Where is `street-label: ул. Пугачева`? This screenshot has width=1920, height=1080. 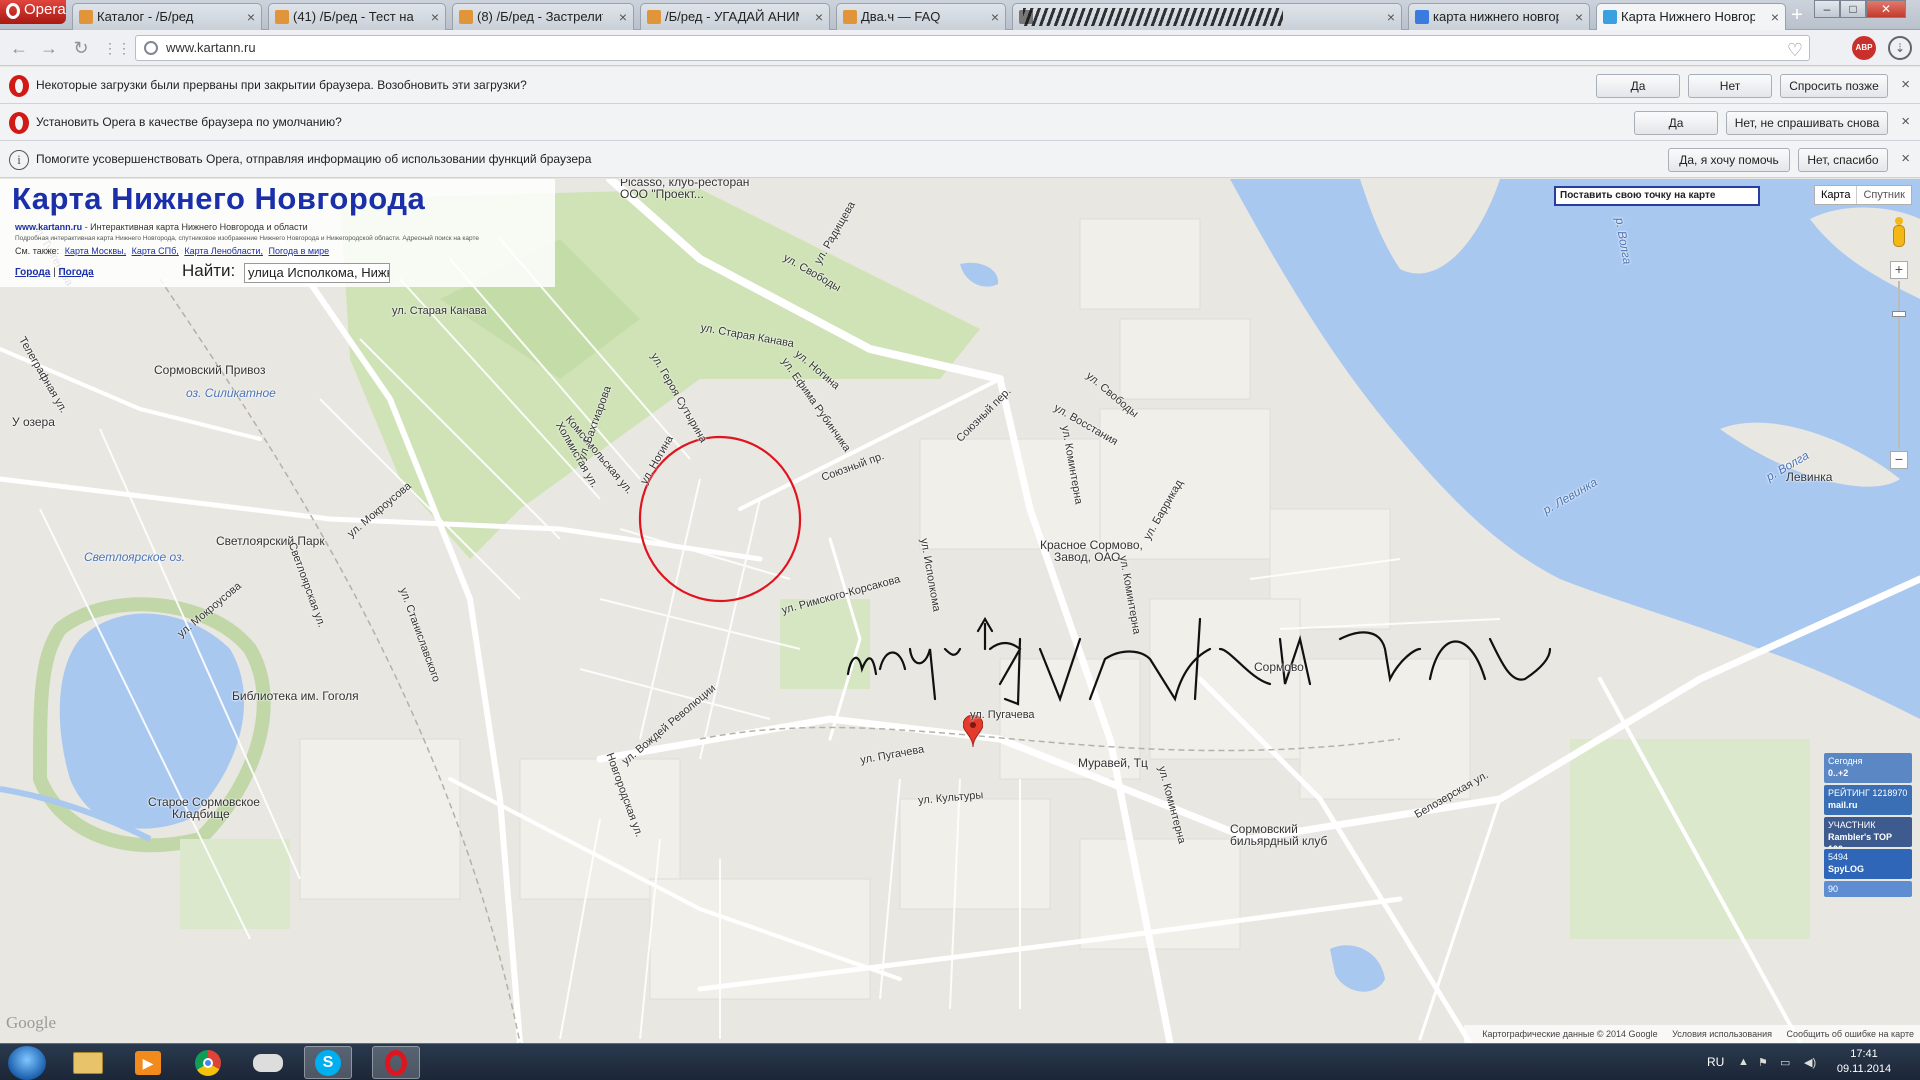
street-label: ул. Пугачева is located at coordinates (1002, 715).